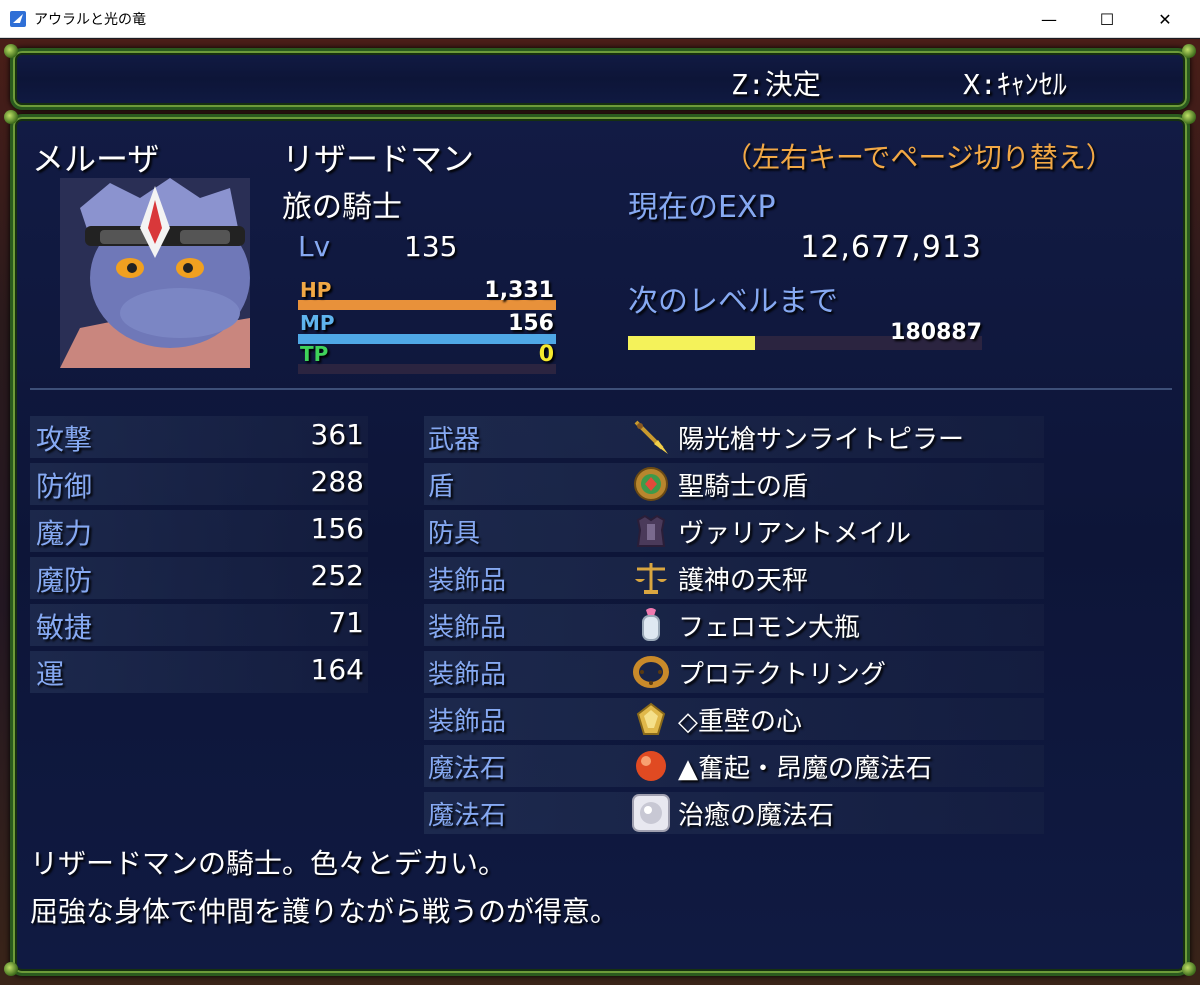  What do you see at coordinates (199, 578) in the screenshot?
I see `stat-row-magic-defense: 魔防 252` at bounding box center [199, 578].